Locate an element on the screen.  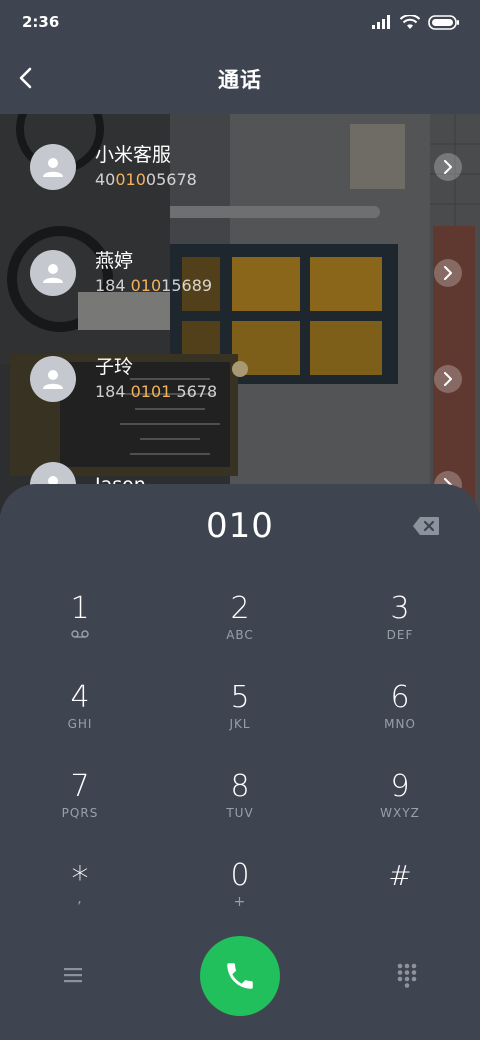
contact-number: 4001005678 is located at coordinates (146, 179).